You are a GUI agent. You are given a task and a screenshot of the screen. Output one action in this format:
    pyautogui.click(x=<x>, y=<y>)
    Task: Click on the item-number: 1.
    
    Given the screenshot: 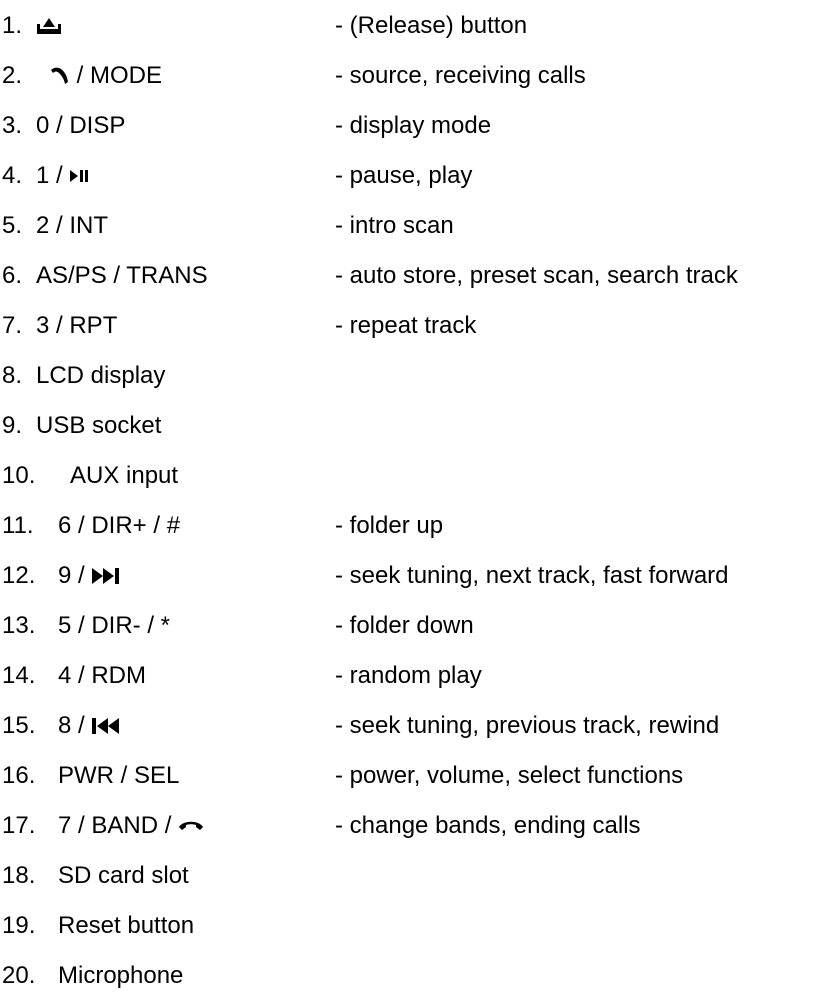 What is the action you would take?
    pyautogui.click(x=12, y=25)
    